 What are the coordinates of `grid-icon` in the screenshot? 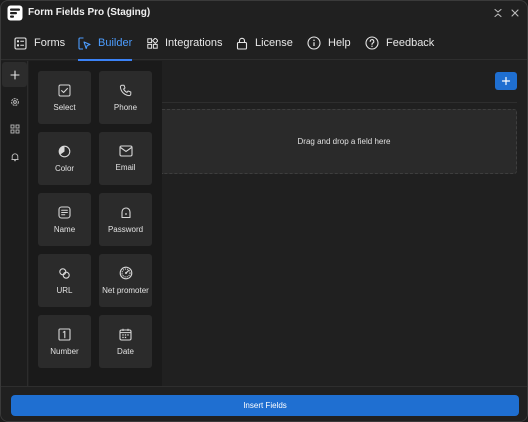 It's located at (14, 128).